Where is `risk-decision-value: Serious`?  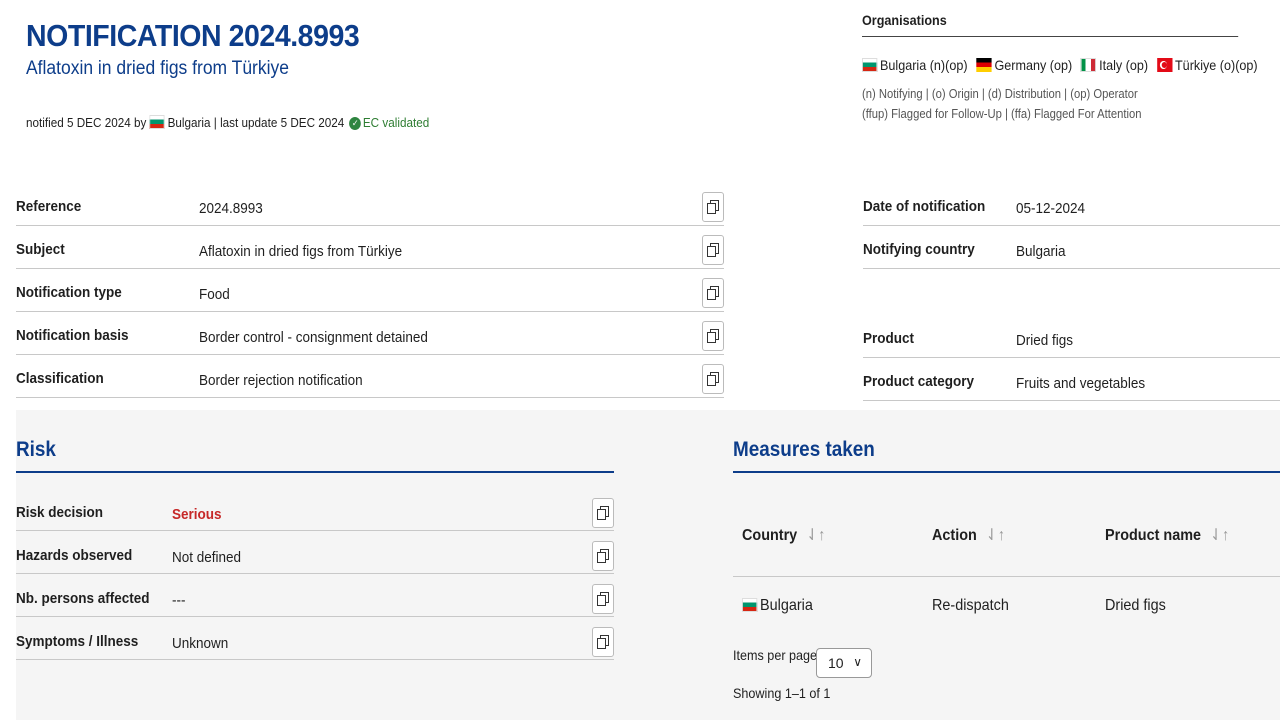 risk-decision-value: Serious is located at coordinates (197, 514).